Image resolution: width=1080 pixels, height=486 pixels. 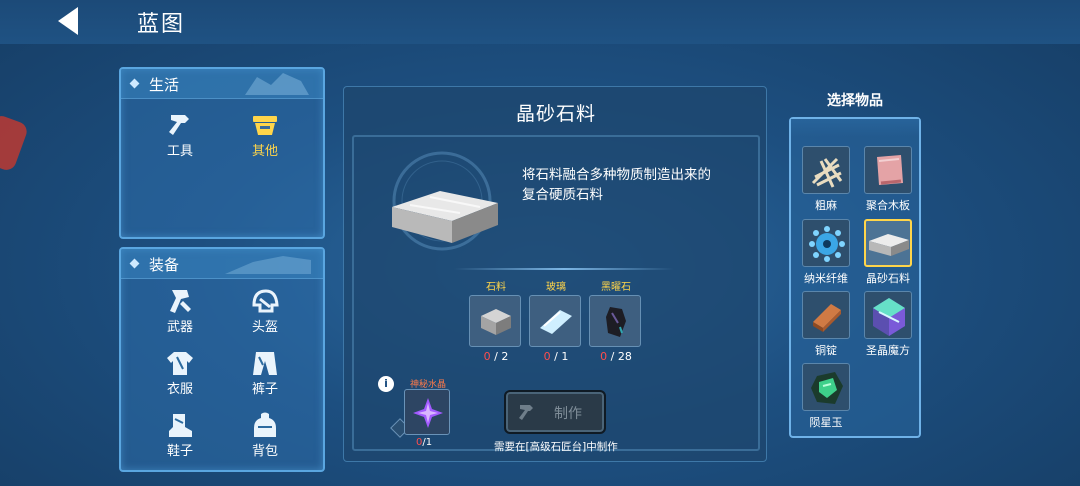 I want to click on category-tools: 工具, so click(x=180, y=135).